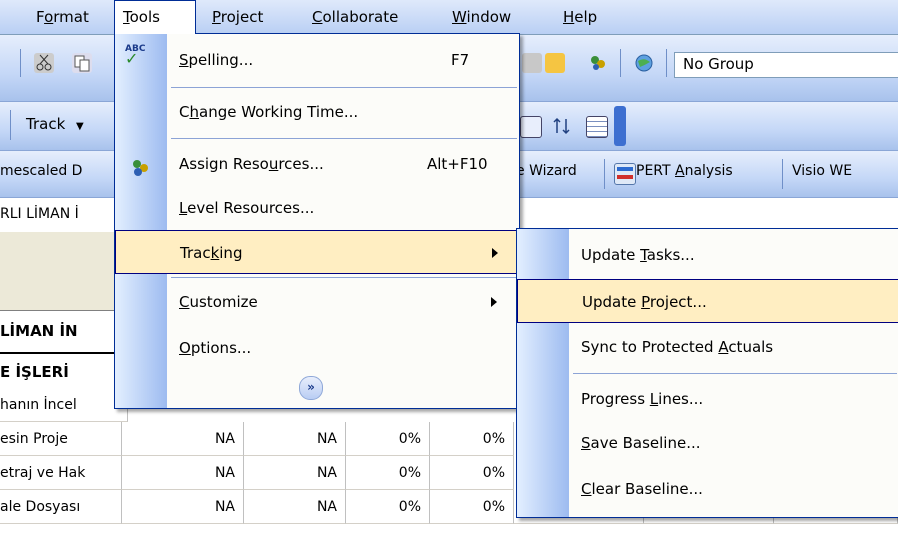 Image resolution: width=898 pixels, height=535 pixels. I want to click on task-name-cell: esin Proje, so click(61, 439).